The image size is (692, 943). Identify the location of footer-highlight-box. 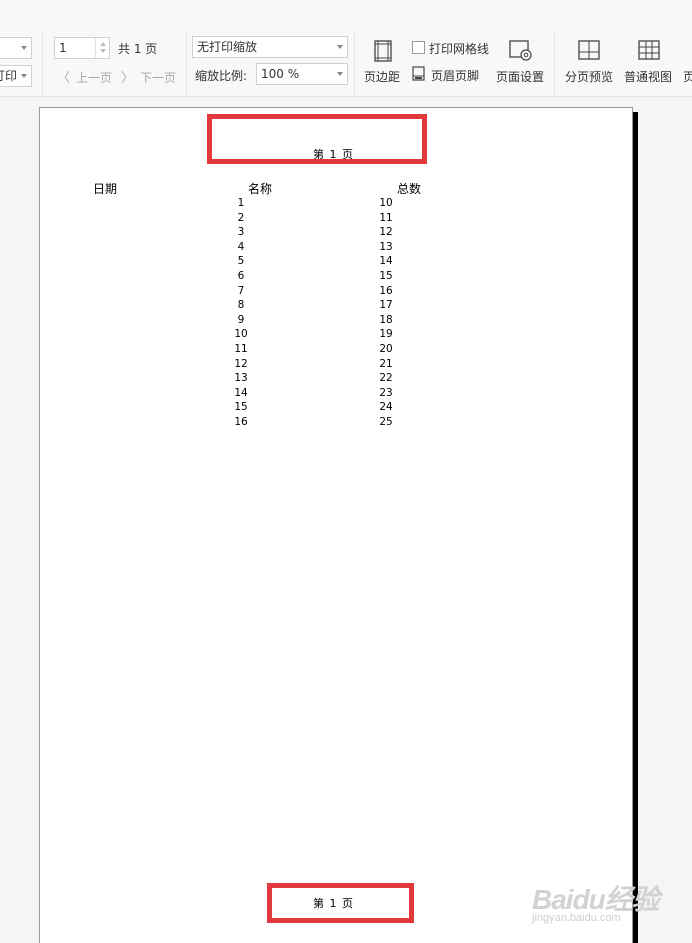
(340, 903).